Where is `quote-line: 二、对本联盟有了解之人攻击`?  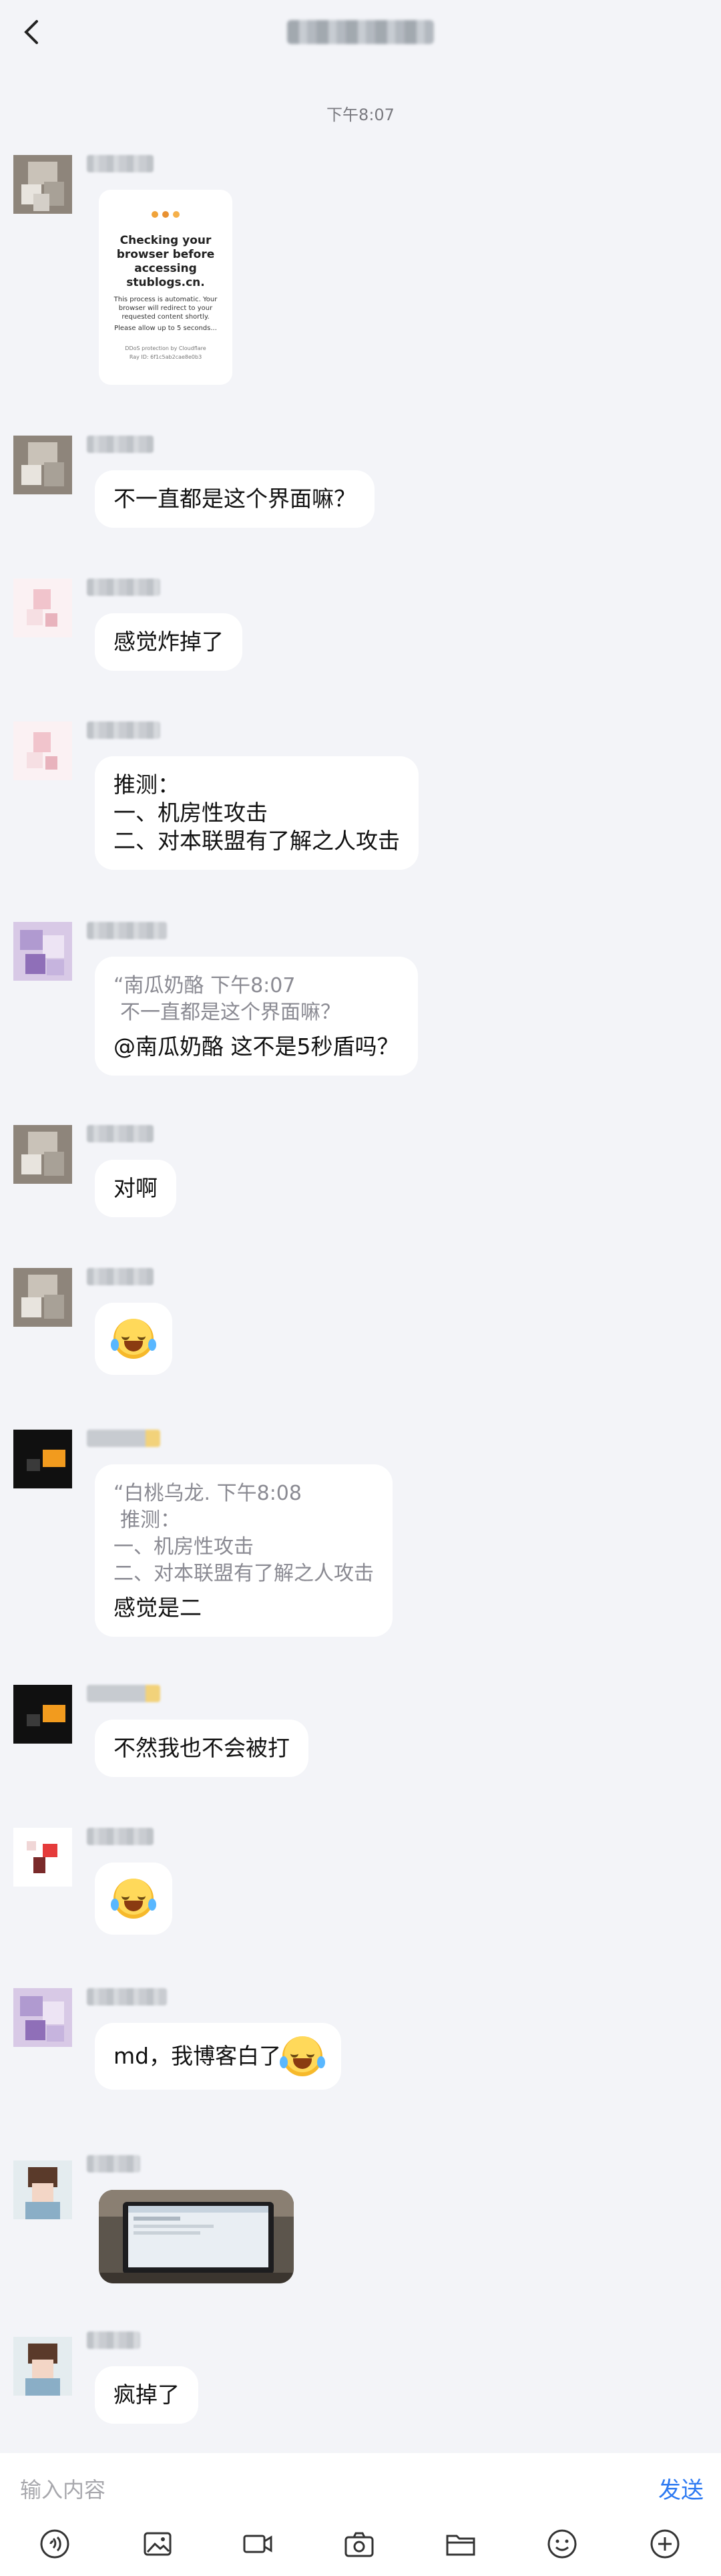 quote-line: 二、对本联盟有了解之人攻击 is located at coordinates (244, 1573).